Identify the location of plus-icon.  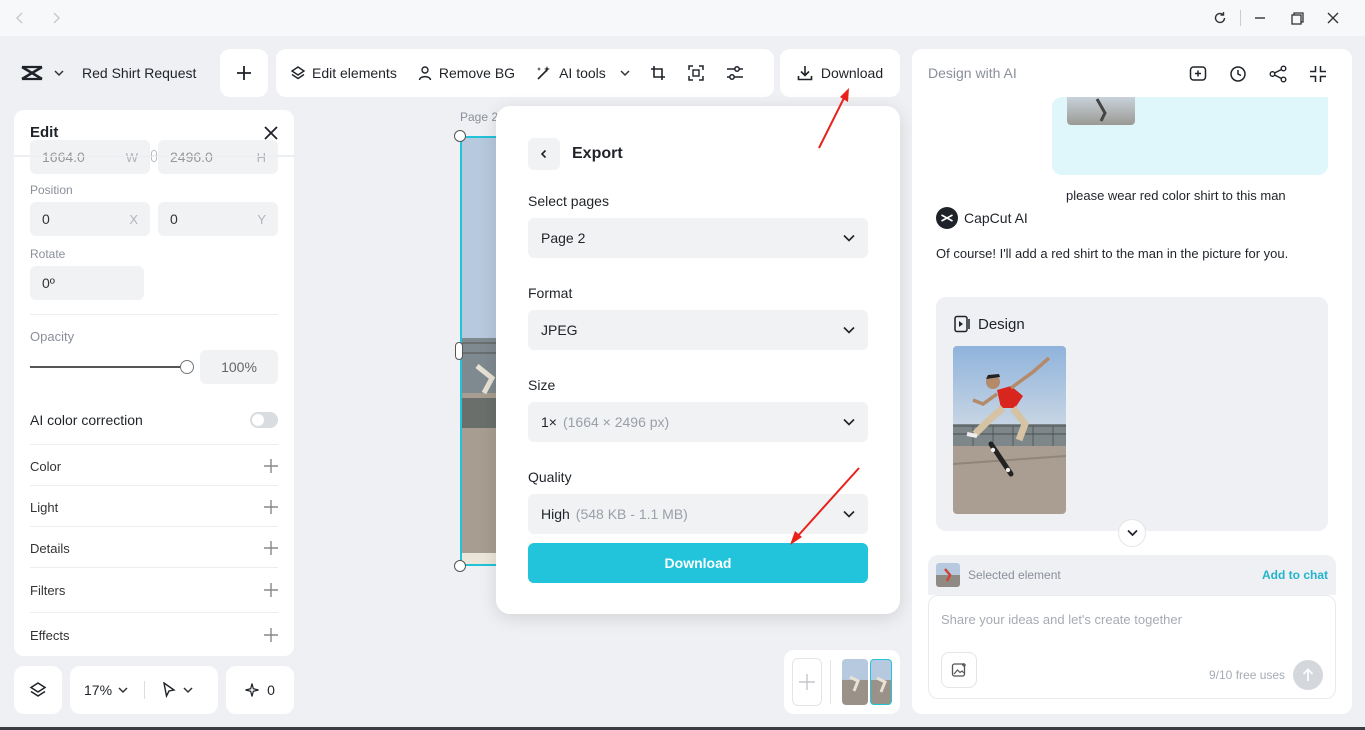
(244, 73).